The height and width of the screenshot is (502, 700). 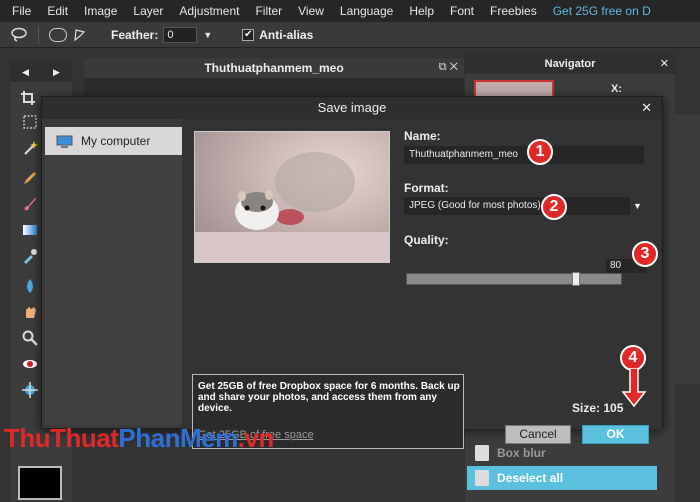 What do you see at coordinates (645, 254) in the screenshot?
I see `step-badge-3: 3` at bounding box center [645, 254].